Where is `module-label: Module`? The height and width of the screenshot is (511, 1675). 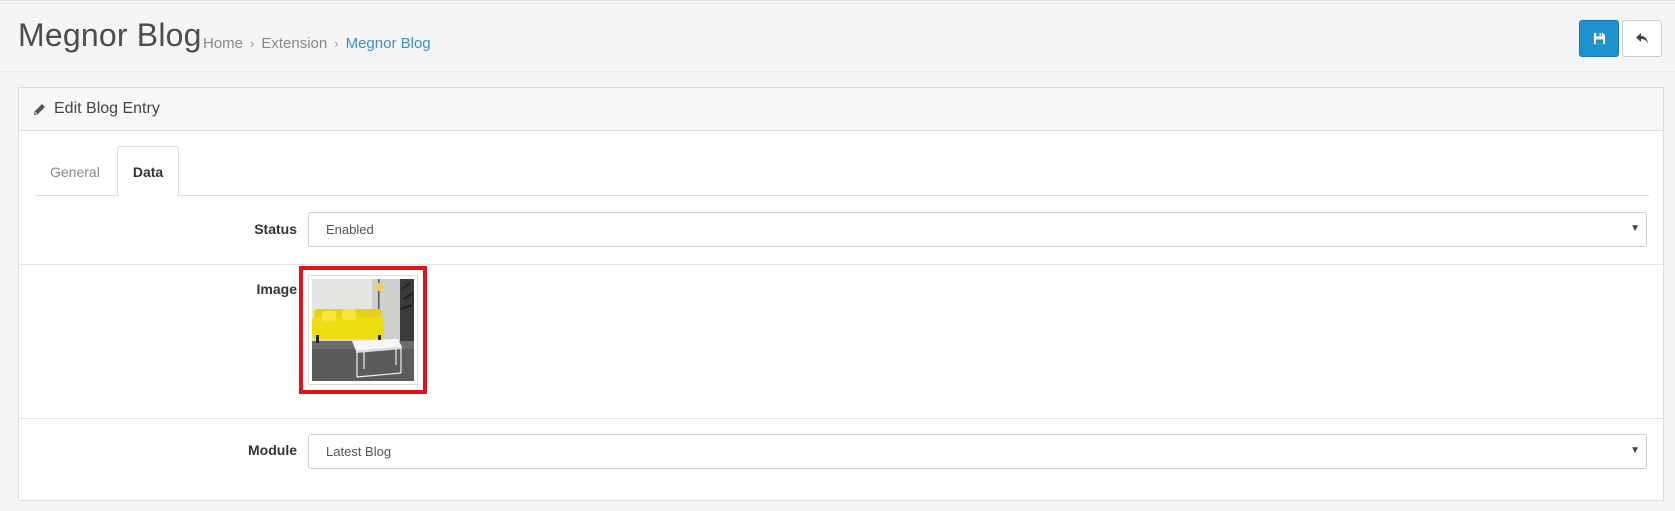
module-label: Module is located at coordinates (272, 450).